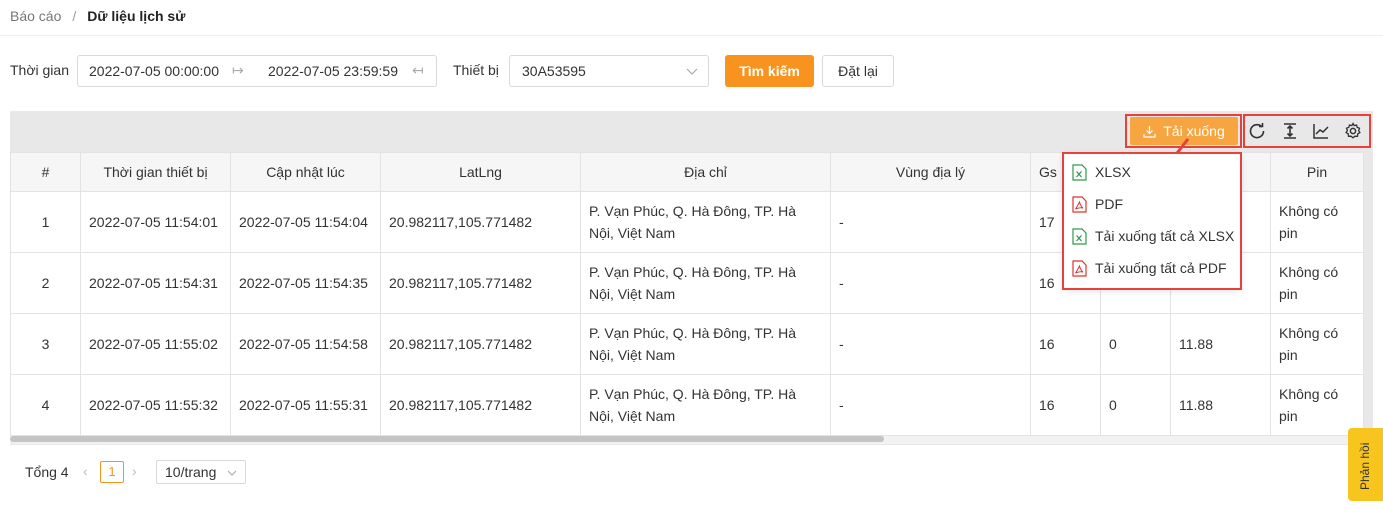 The image size is (1383, 518). I want to click on page-title: Dữ liệu lịch sử, so click(136, 16).